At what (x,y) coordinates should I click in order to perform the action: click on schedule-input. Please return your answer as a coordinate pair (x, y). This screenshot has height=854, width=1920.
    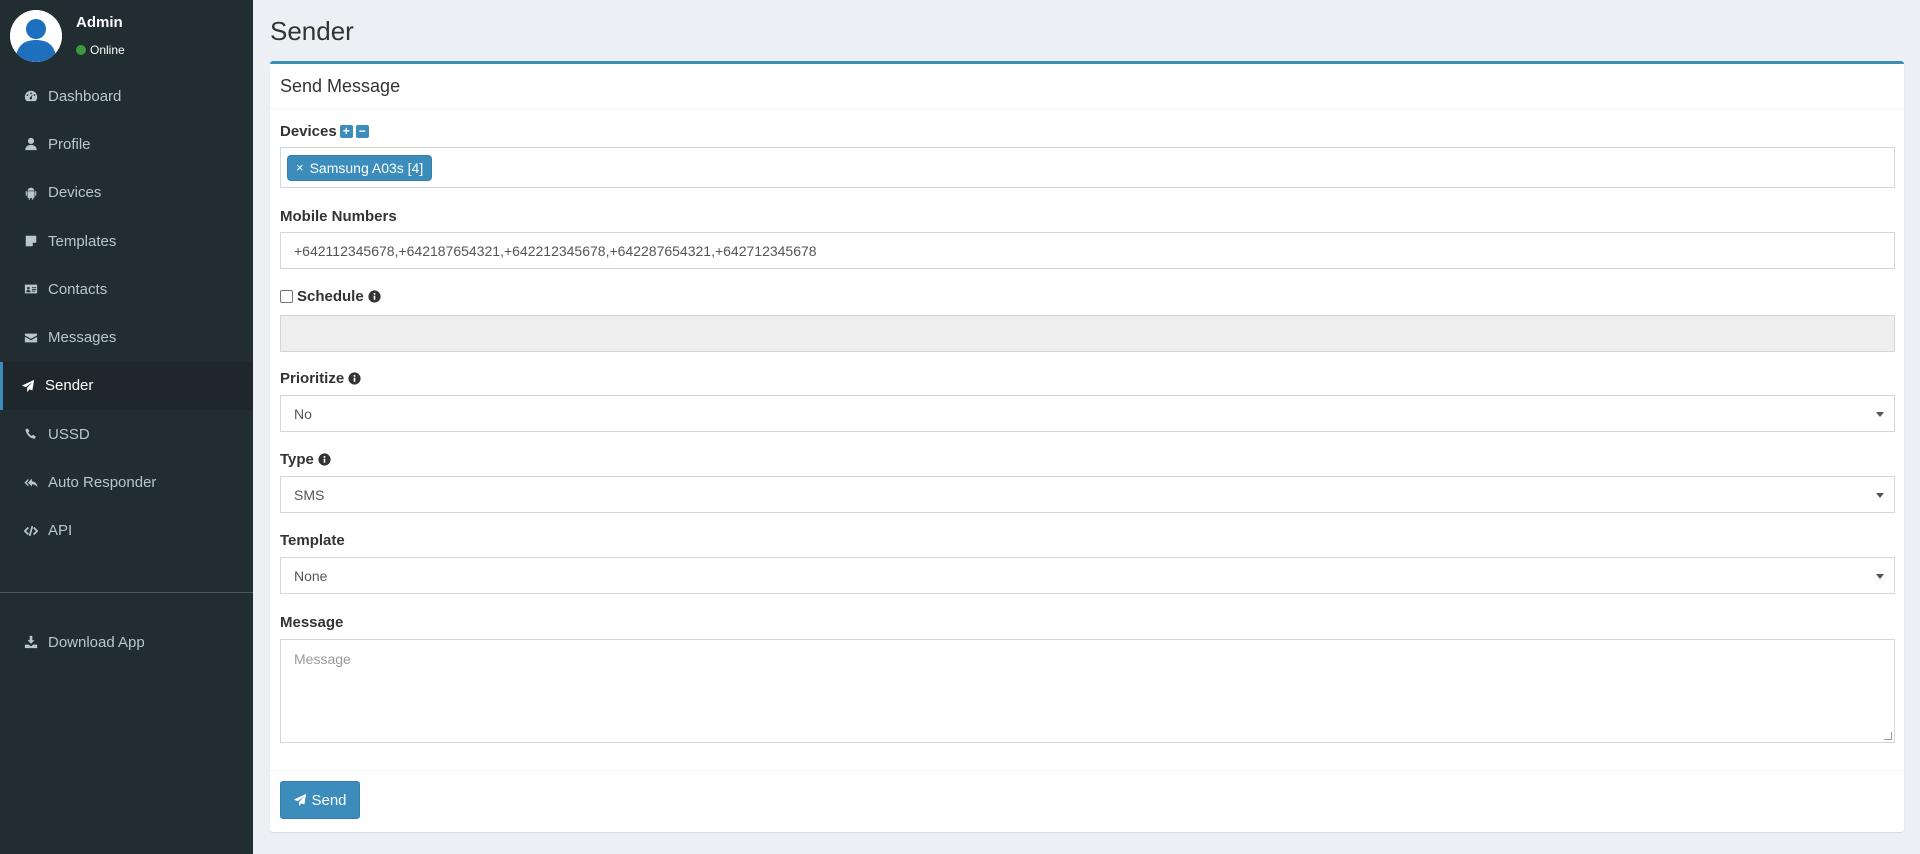
    Looking at the image, I should click on (1087, 333).